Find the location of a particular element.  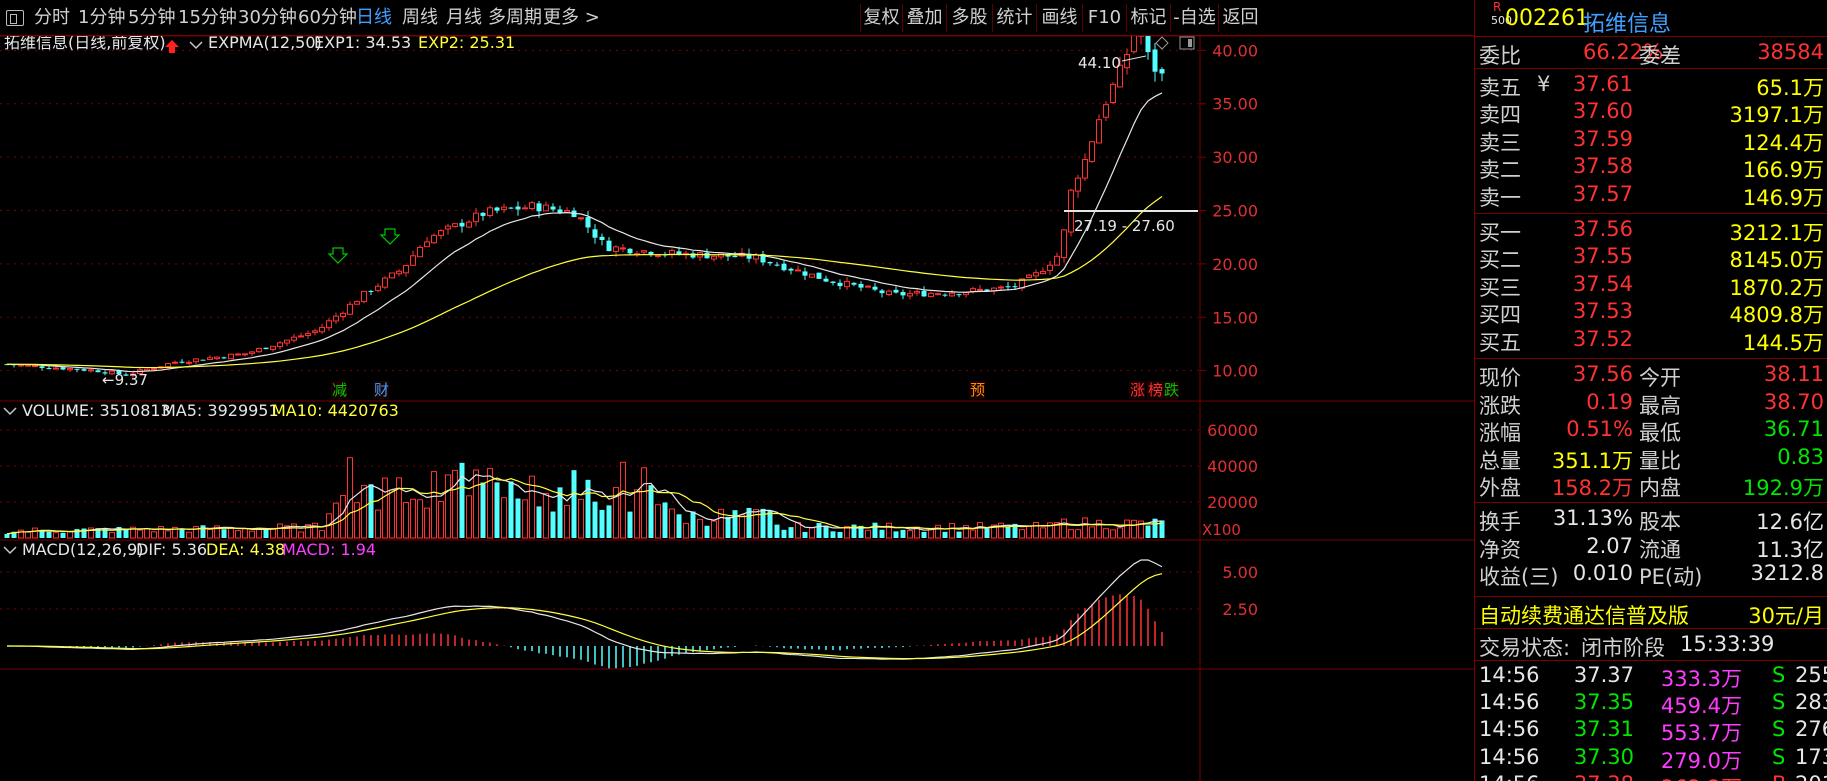

period-tab-6: 日线 is located at coordinates (374, 18).